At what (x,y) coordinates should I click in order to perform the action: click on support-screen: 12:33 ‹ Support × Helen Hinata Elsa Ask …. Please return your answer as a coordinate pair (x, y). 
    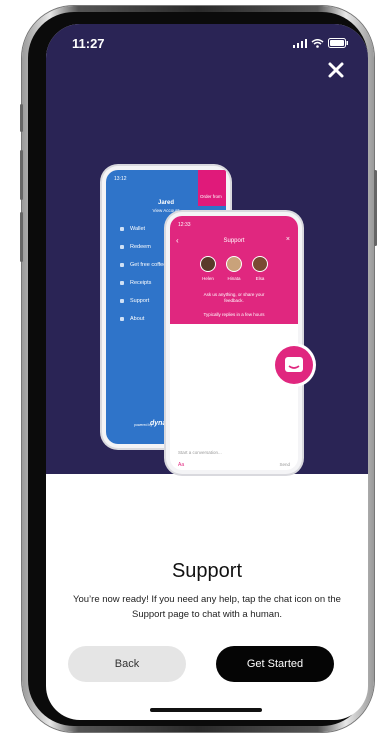
    Looking at the image, I should click on (234, 343).